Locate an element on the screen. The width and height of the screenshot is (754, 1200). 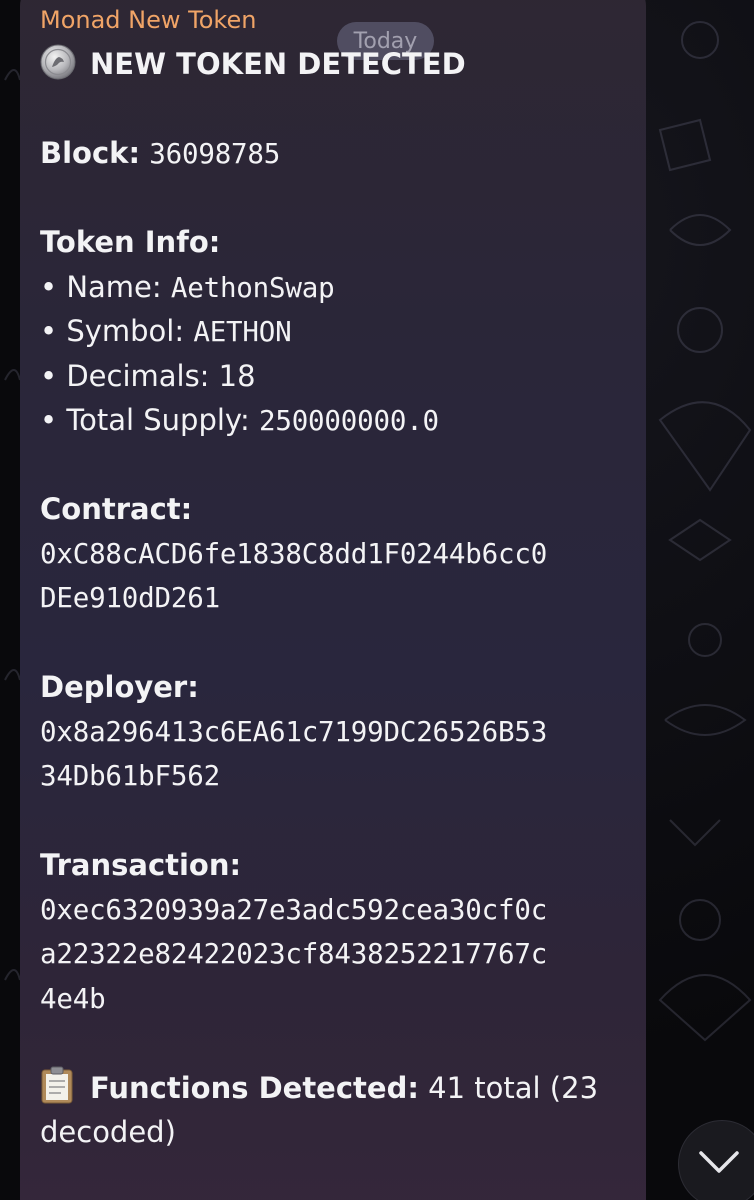
token-name-value: AethonSwap is located at coordinates (253, 288).